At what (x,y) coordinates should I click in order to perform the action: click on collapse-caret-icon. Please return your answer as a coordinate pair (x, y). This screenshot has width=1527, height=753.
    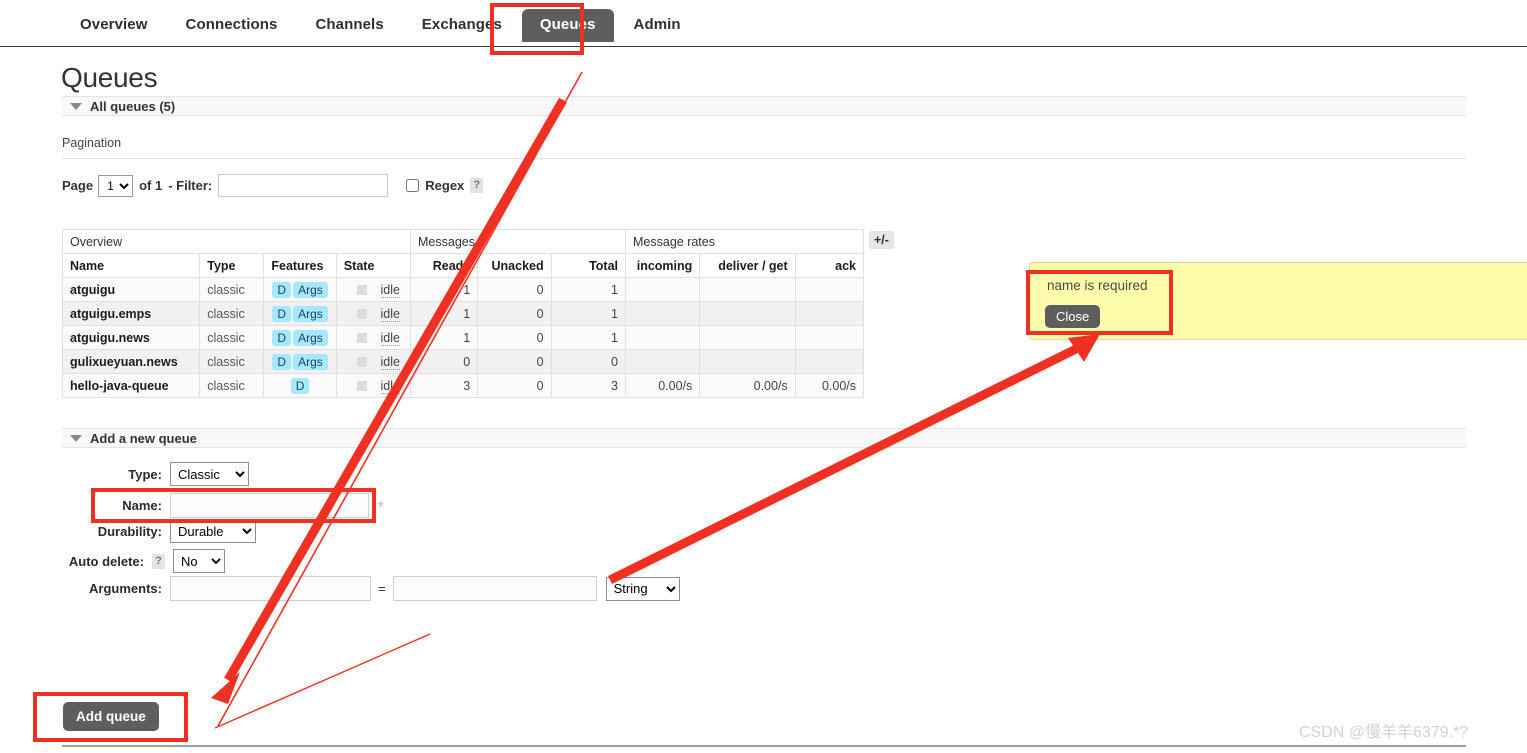
    Looking at the image, I should click on (76, 106).